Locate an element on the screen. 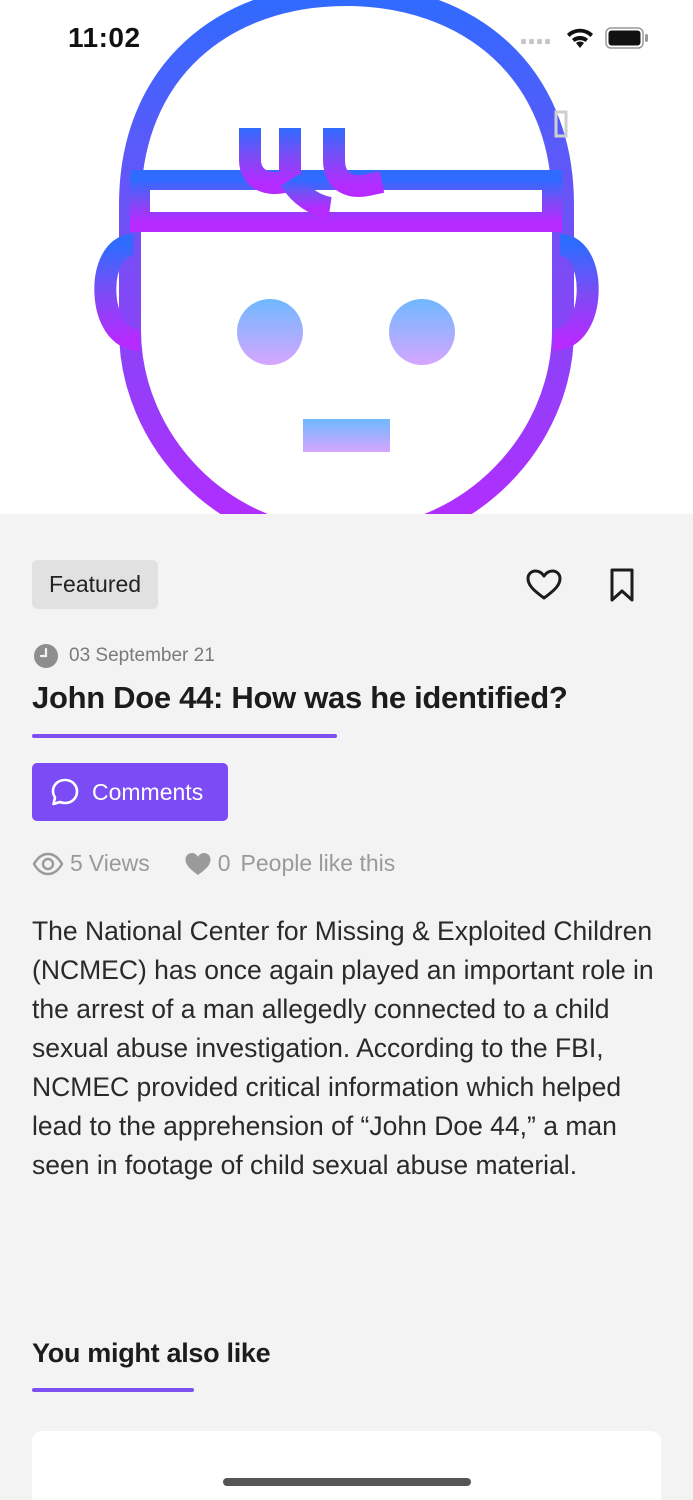  article-stats: 5 Views 0 People like this is located at coordinates (213, 863).